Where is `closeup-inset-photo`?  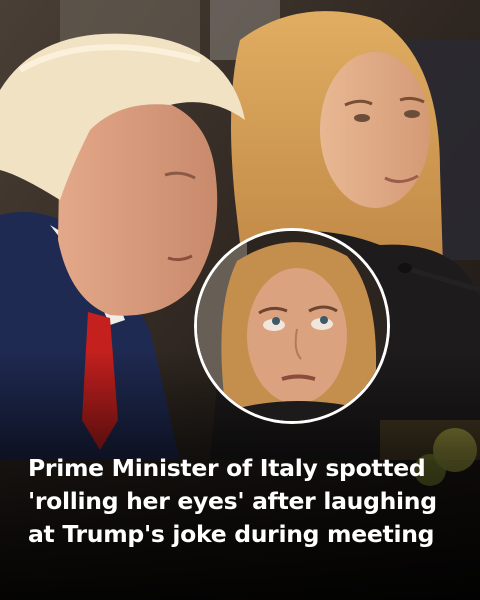
closeup-inset-photo is located at coordinates (292, 326).